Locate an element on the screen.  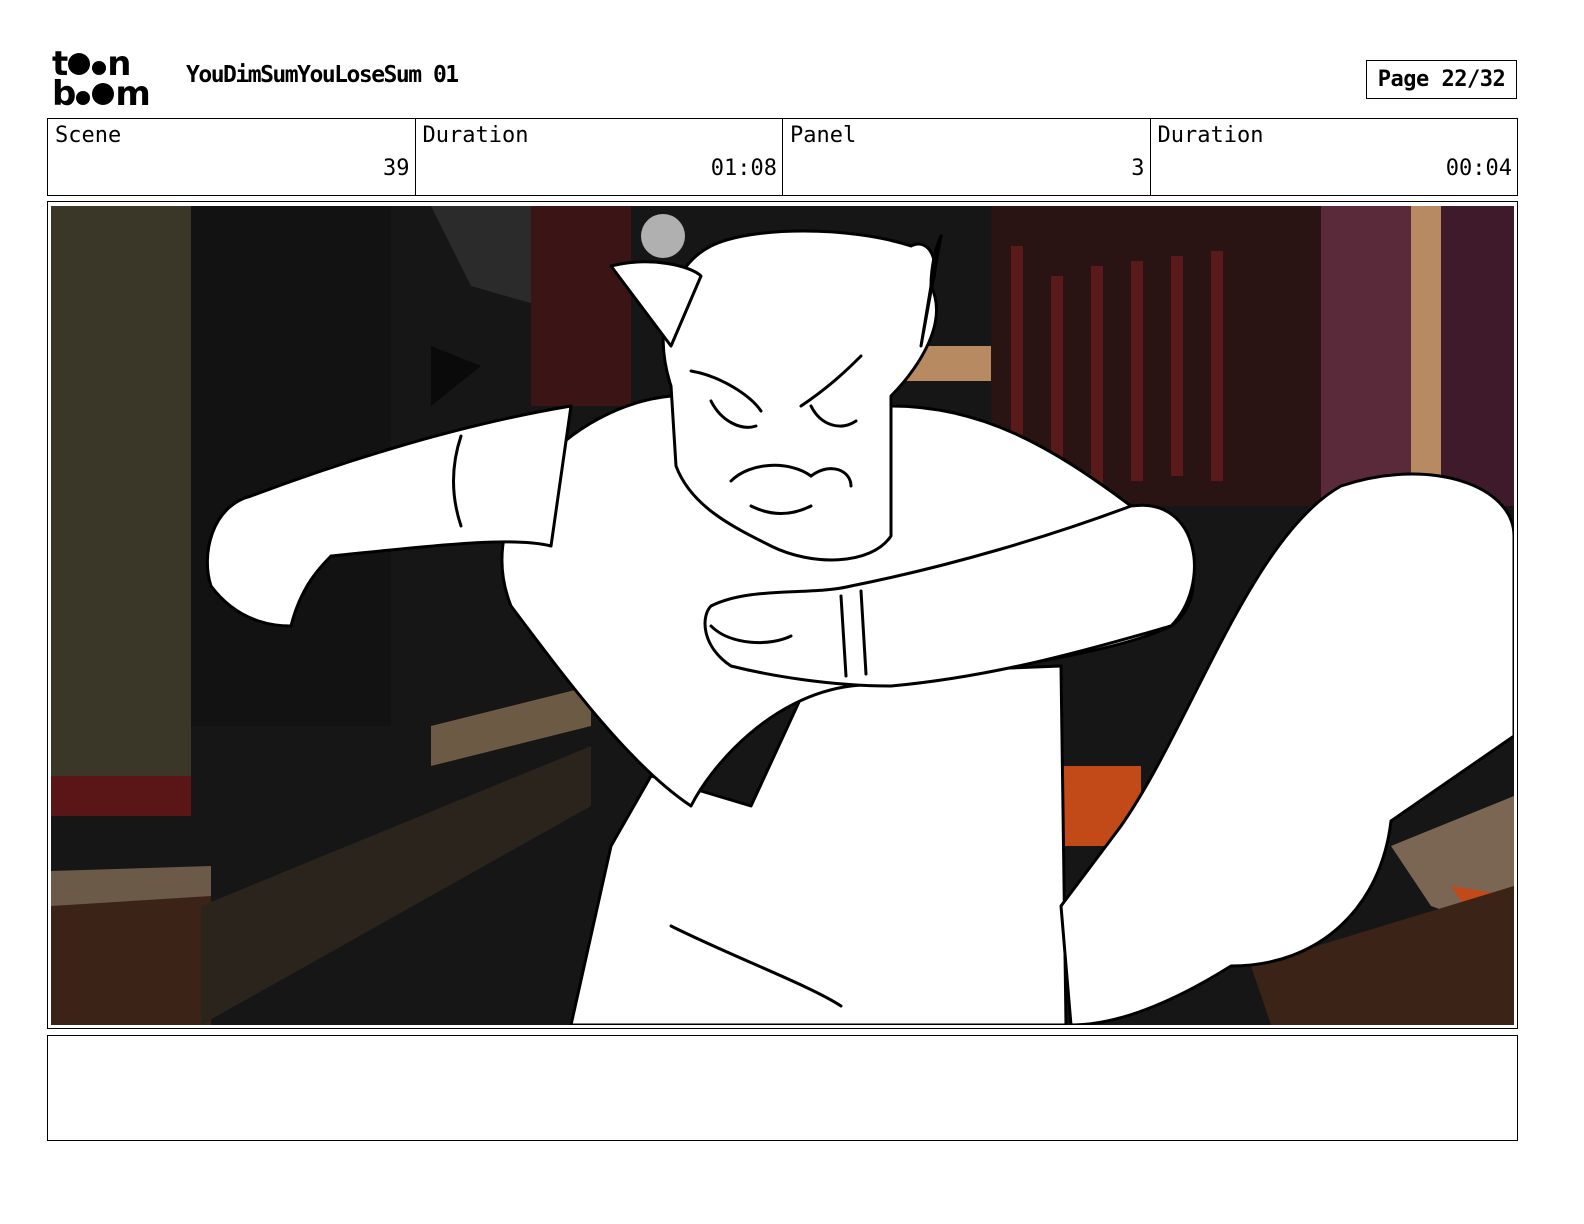
logo-letter-b: b is located at coordinates (64, 94).